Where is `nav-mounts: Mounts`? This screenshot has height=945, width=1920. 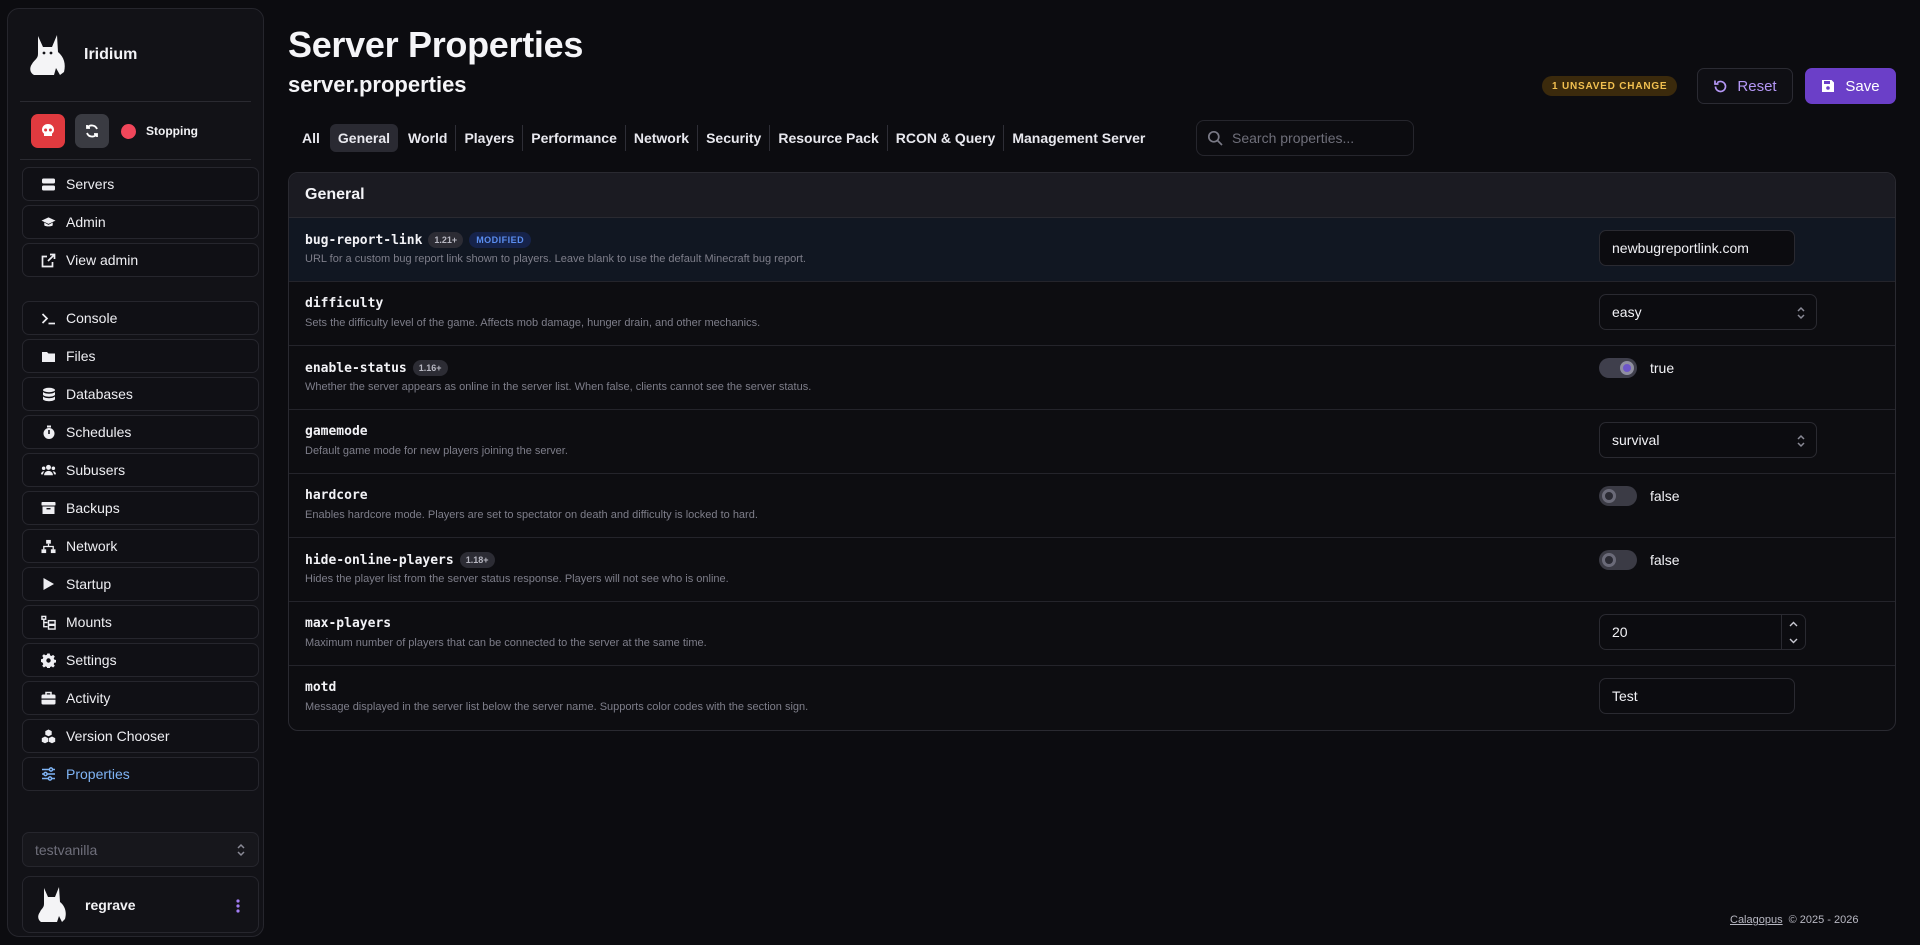
nav-mounts: Mounts is located at coordinates (140, 622).